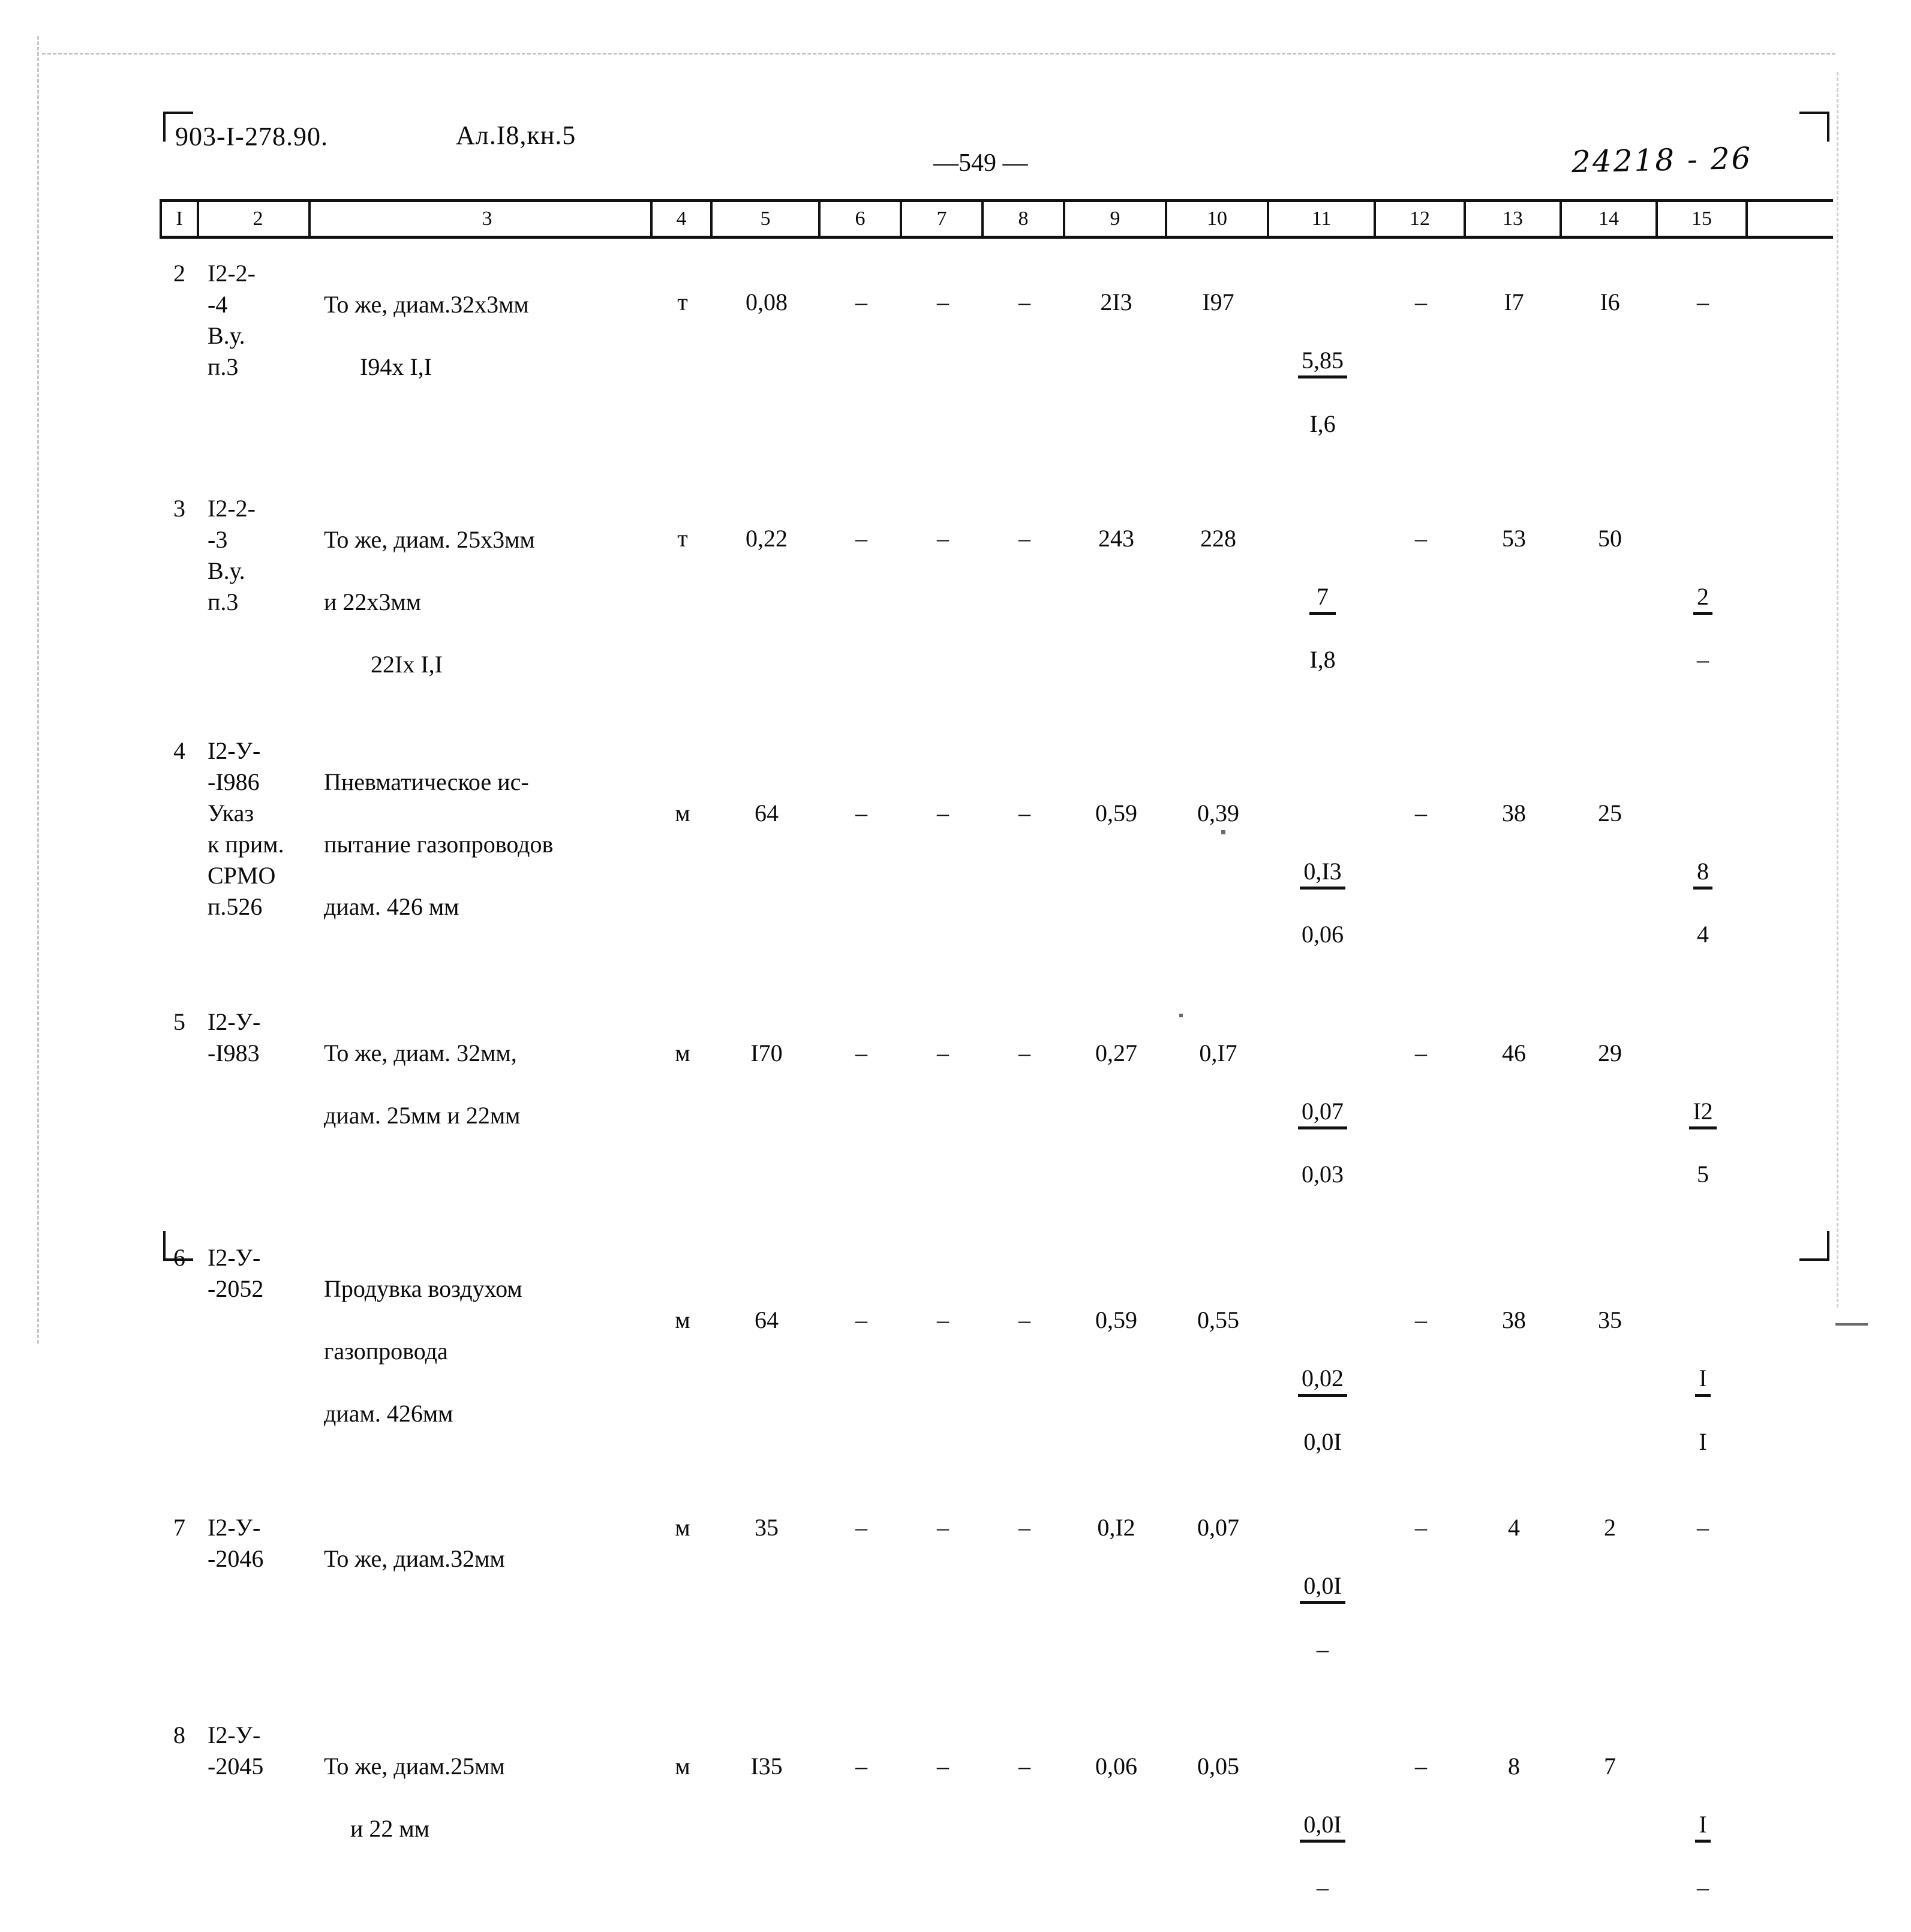 The height and width of the screenshot is (1932, 1911). Describe the element at coordinates (392, 906) in the screenshot. I see `row-description-line-3: диам. 426 мм` at that location.